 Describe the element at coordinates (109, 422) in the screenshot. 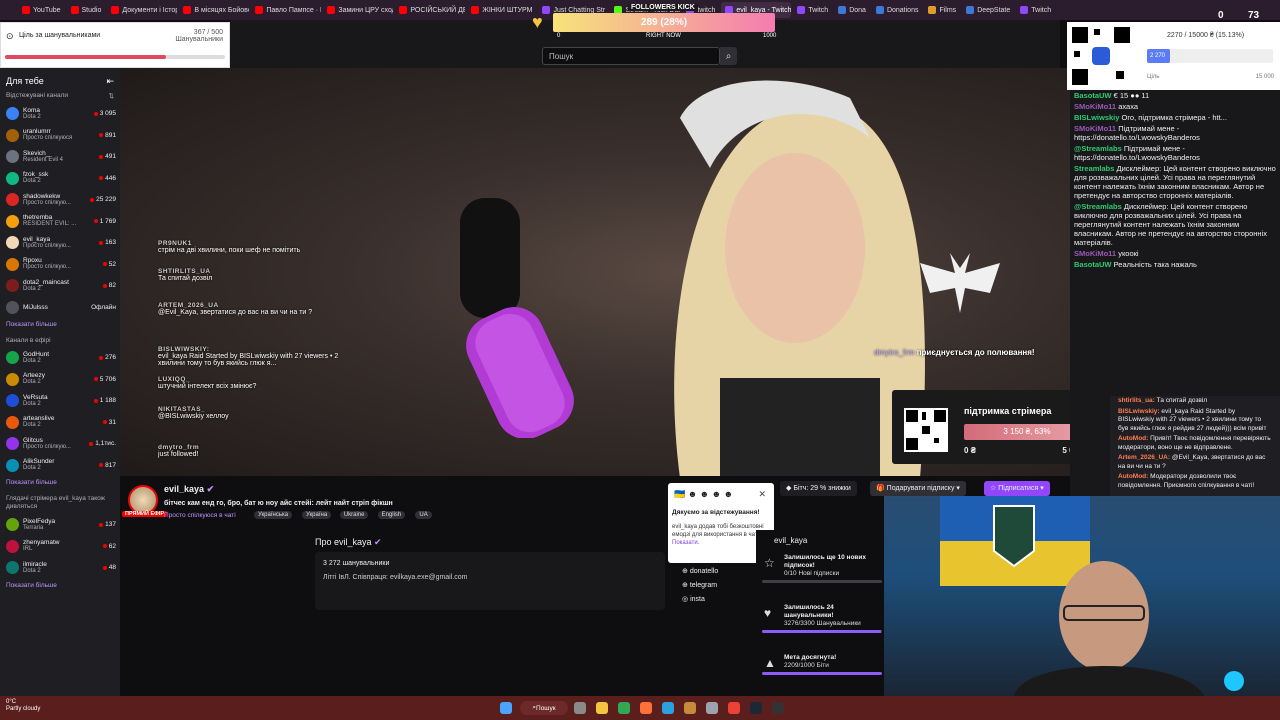

I see `viewer-count: 31` at that location.